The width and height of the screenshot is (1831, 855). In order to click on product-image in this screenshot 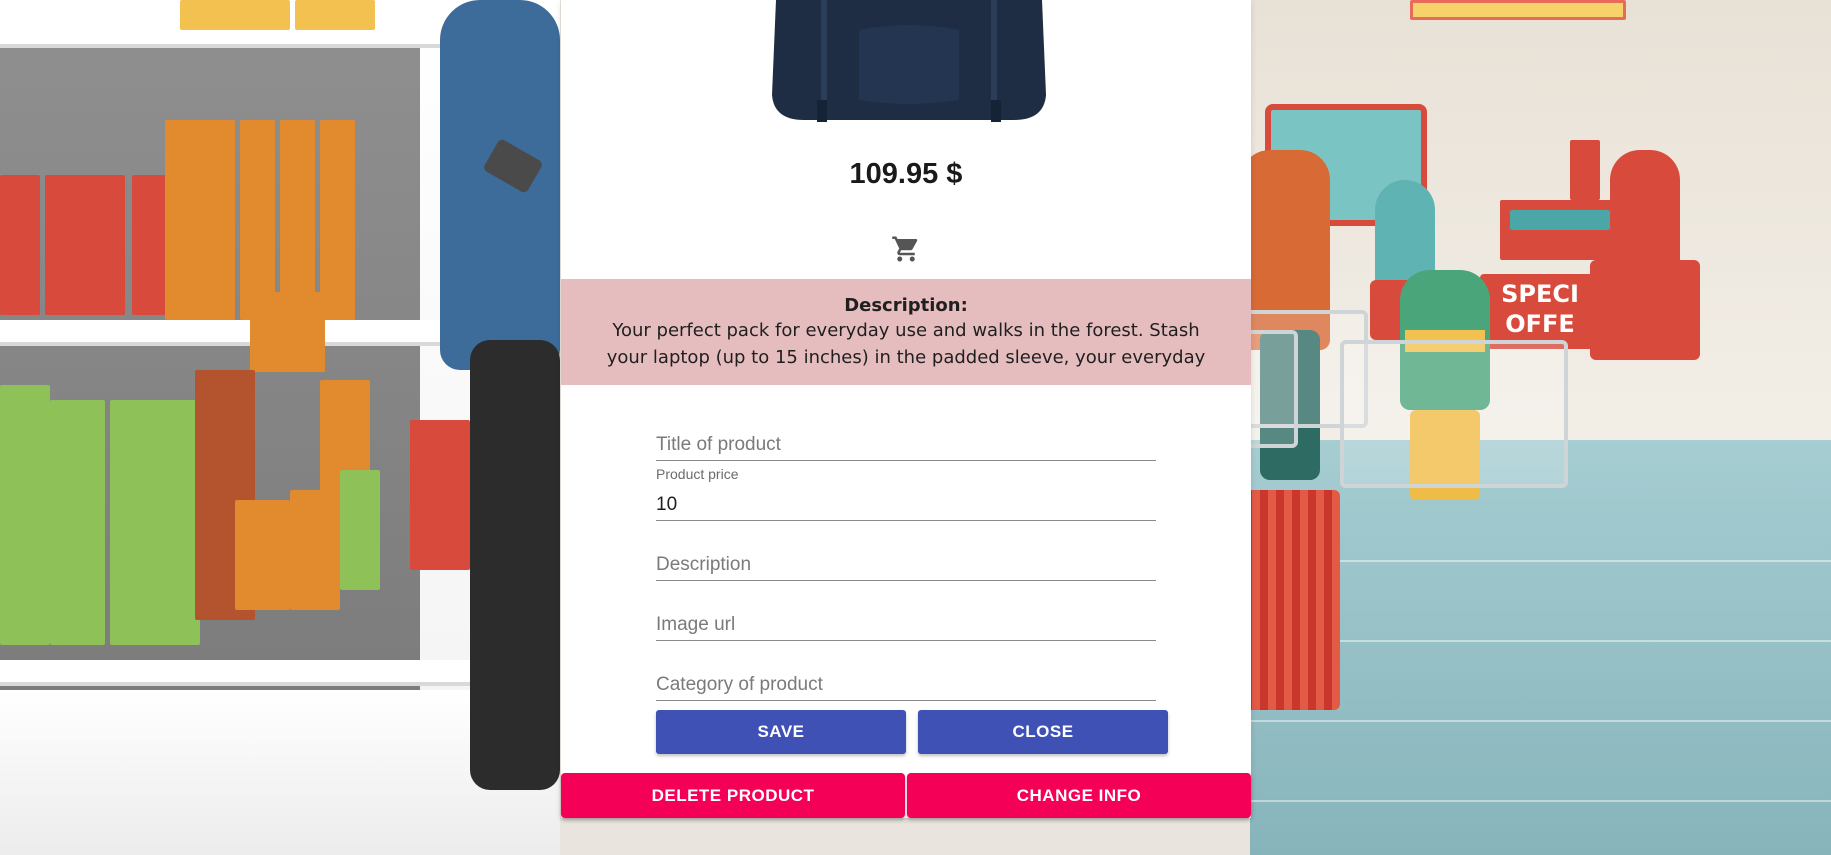, I will do `click(909, 61)`.